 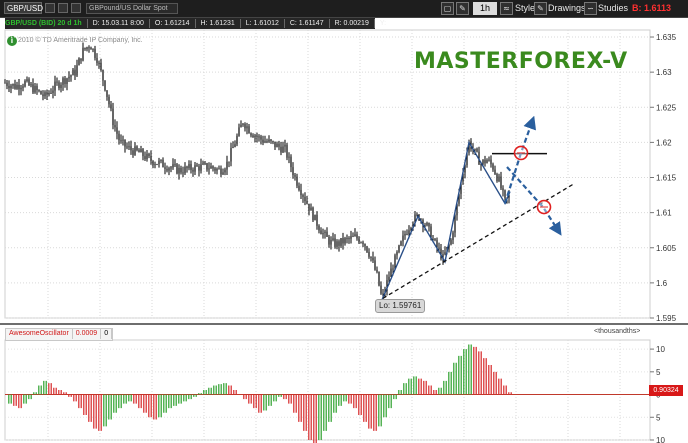 What do you see at coordinates (666, 318) in the screenshot?
I see `price-tick-label: 1.595` at bounding box center [666, 318].